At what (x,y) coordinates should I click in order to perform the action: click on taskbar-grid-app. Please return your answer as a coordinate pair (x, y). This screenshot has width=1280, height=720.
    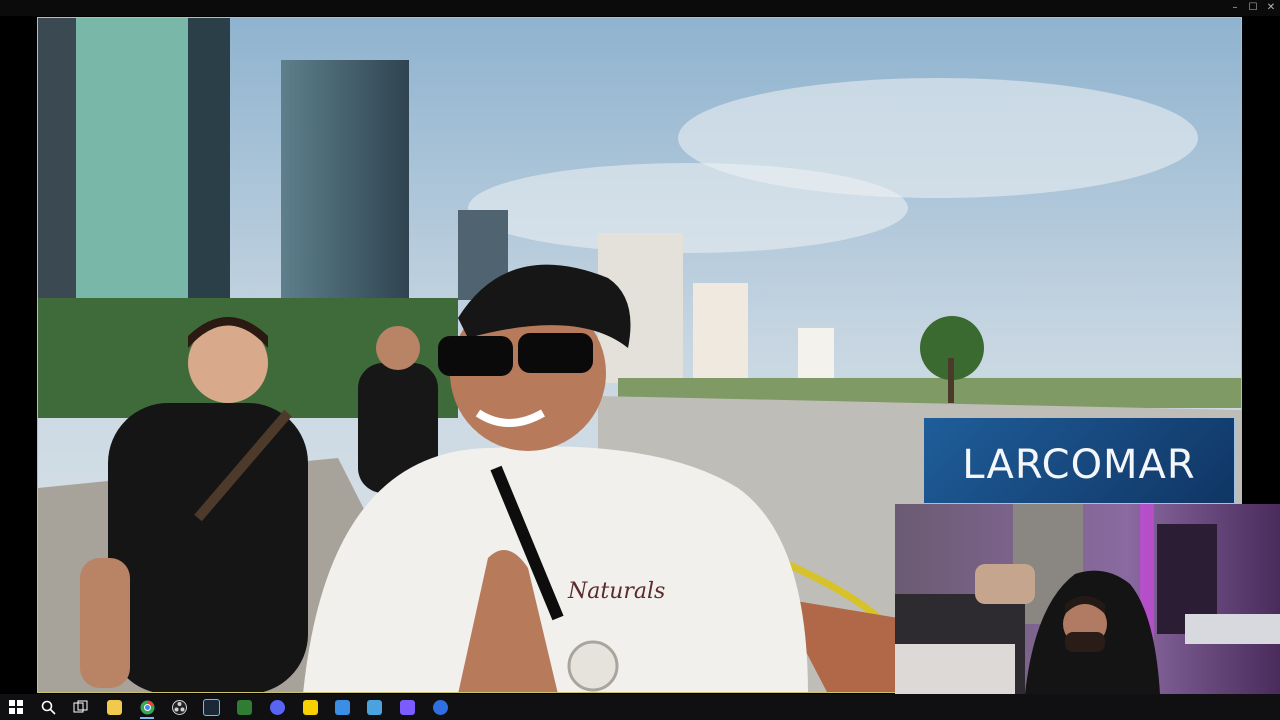
    Looking at the image, I should click on (407, 707).